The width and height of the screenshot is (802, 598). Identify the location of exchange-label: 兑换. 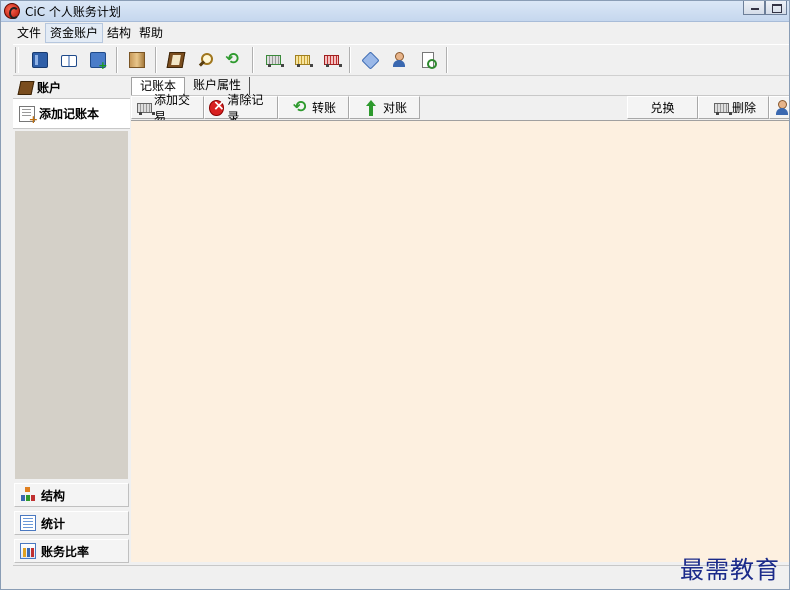
(662, 108).